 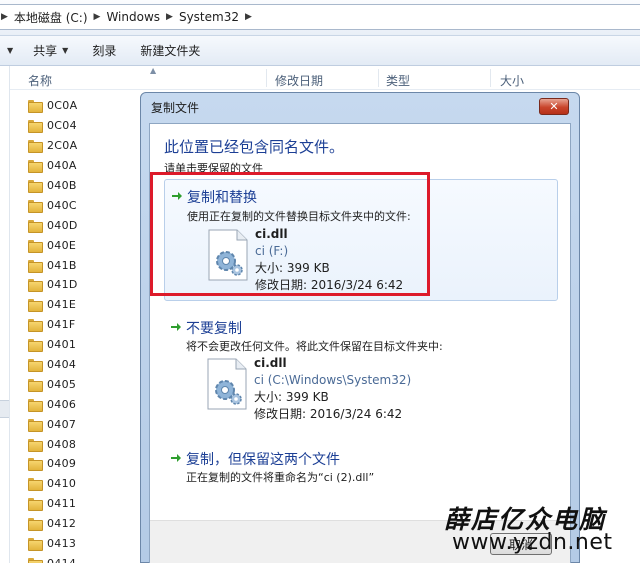 I want to click on burn-button: 刻录, so click(x=104, y=50).